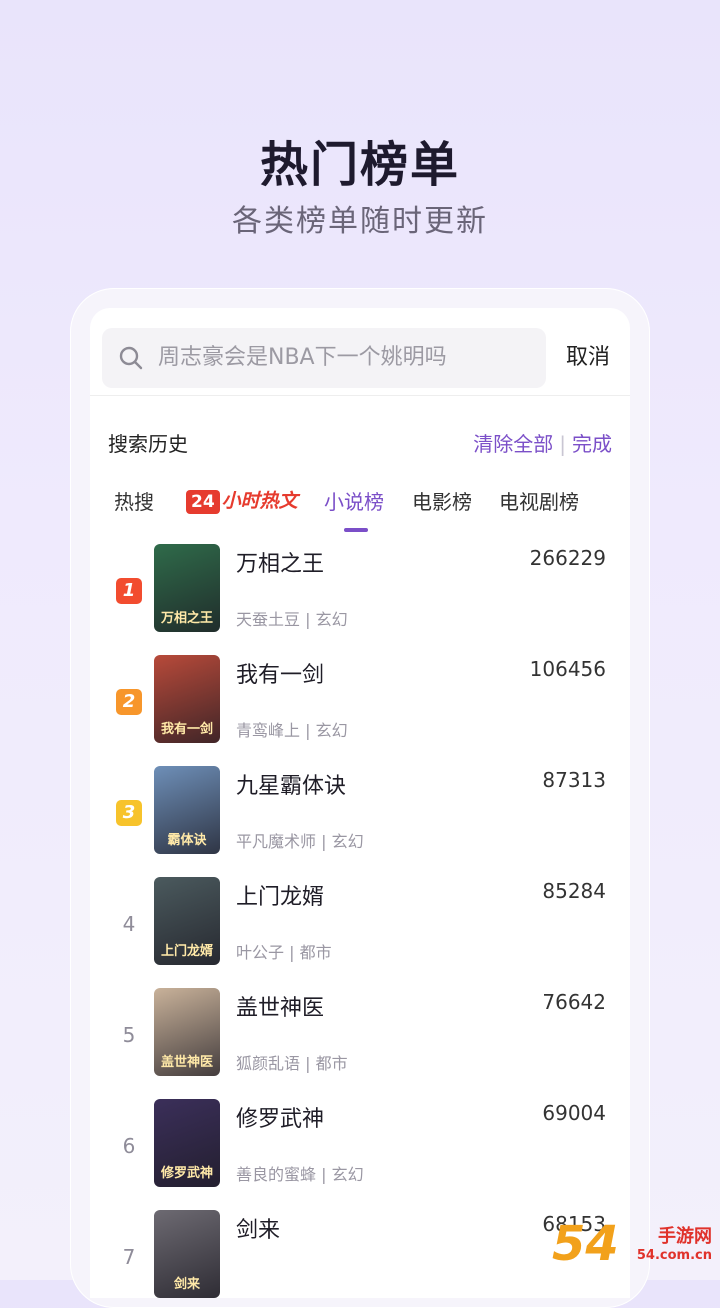  What do you see at coordinates (300, 841) in the screenshot?
I see `book-author-genre: 平凡魔术师 | 玄幻` at bounding box center [300, 841].